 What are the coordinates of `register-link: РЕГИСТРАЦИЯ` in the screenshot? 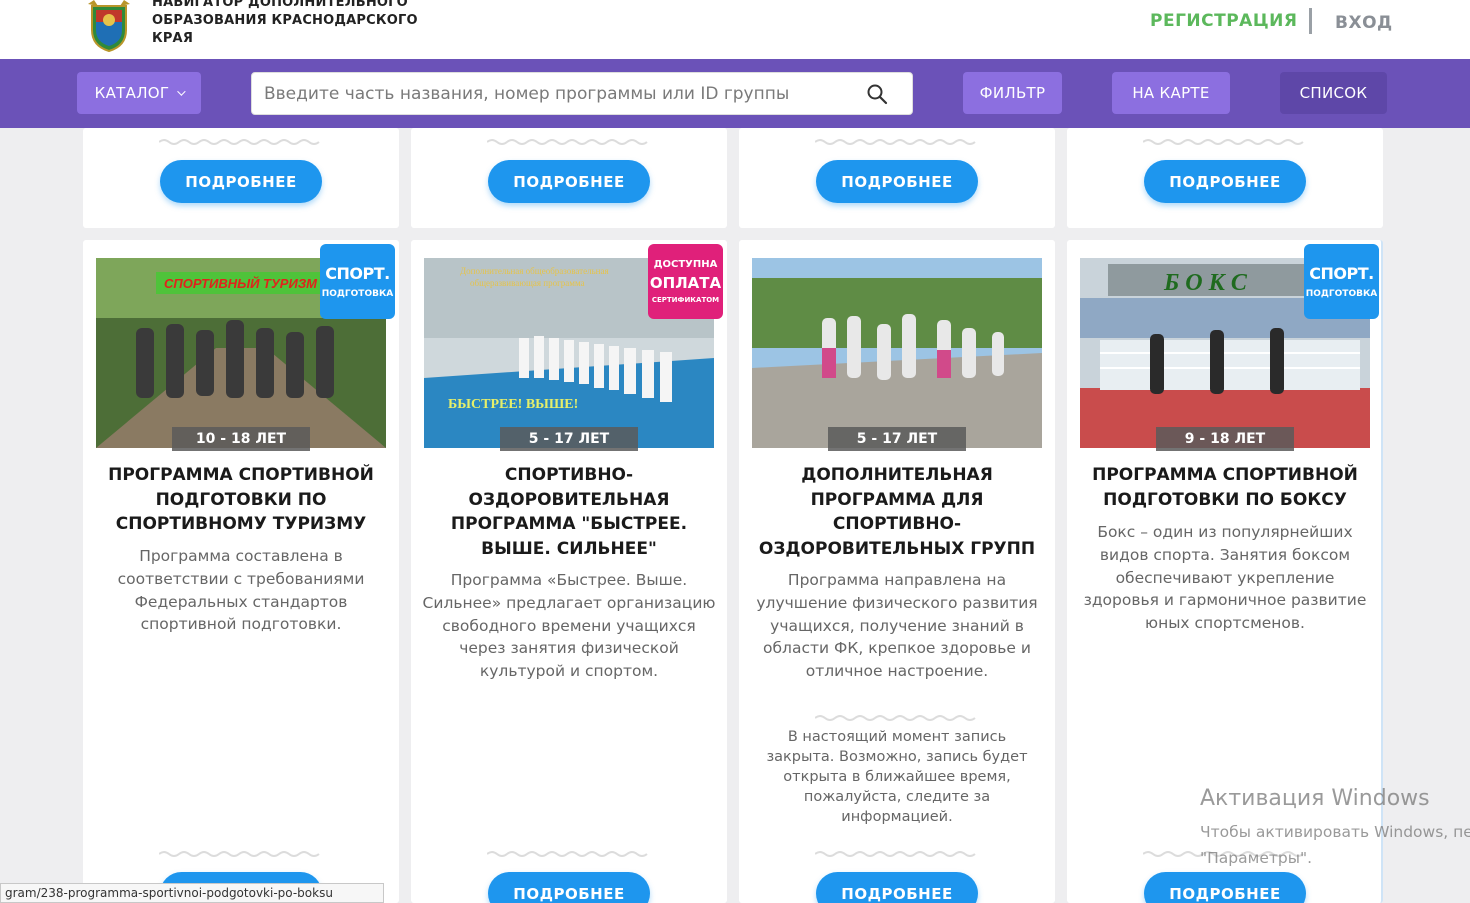 It's located at (1223, 21).